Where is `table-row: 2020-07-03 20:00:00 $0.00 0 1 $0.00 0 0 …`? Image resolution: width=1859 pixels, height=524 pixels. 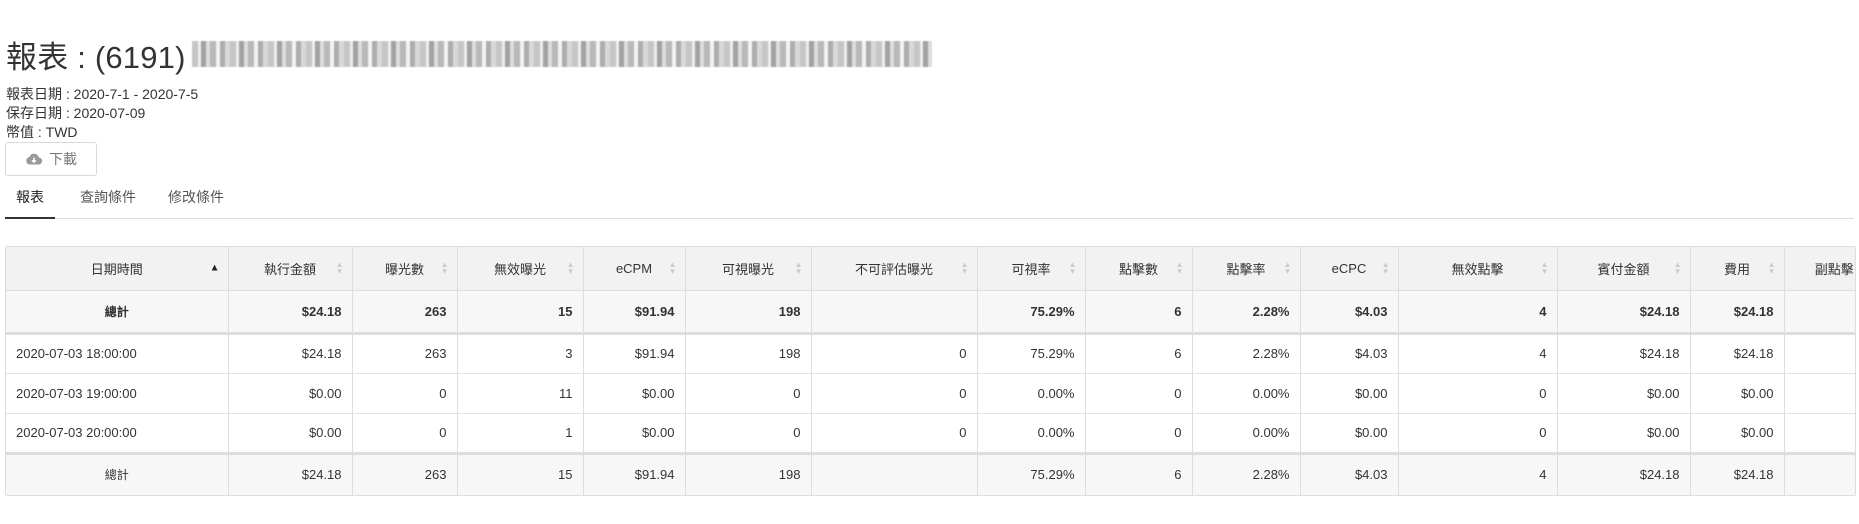
table-row: 2020-07-03 20:00:00 $0.00 0 1 $0.00 0 0 … is located at coordinates (930, 433).